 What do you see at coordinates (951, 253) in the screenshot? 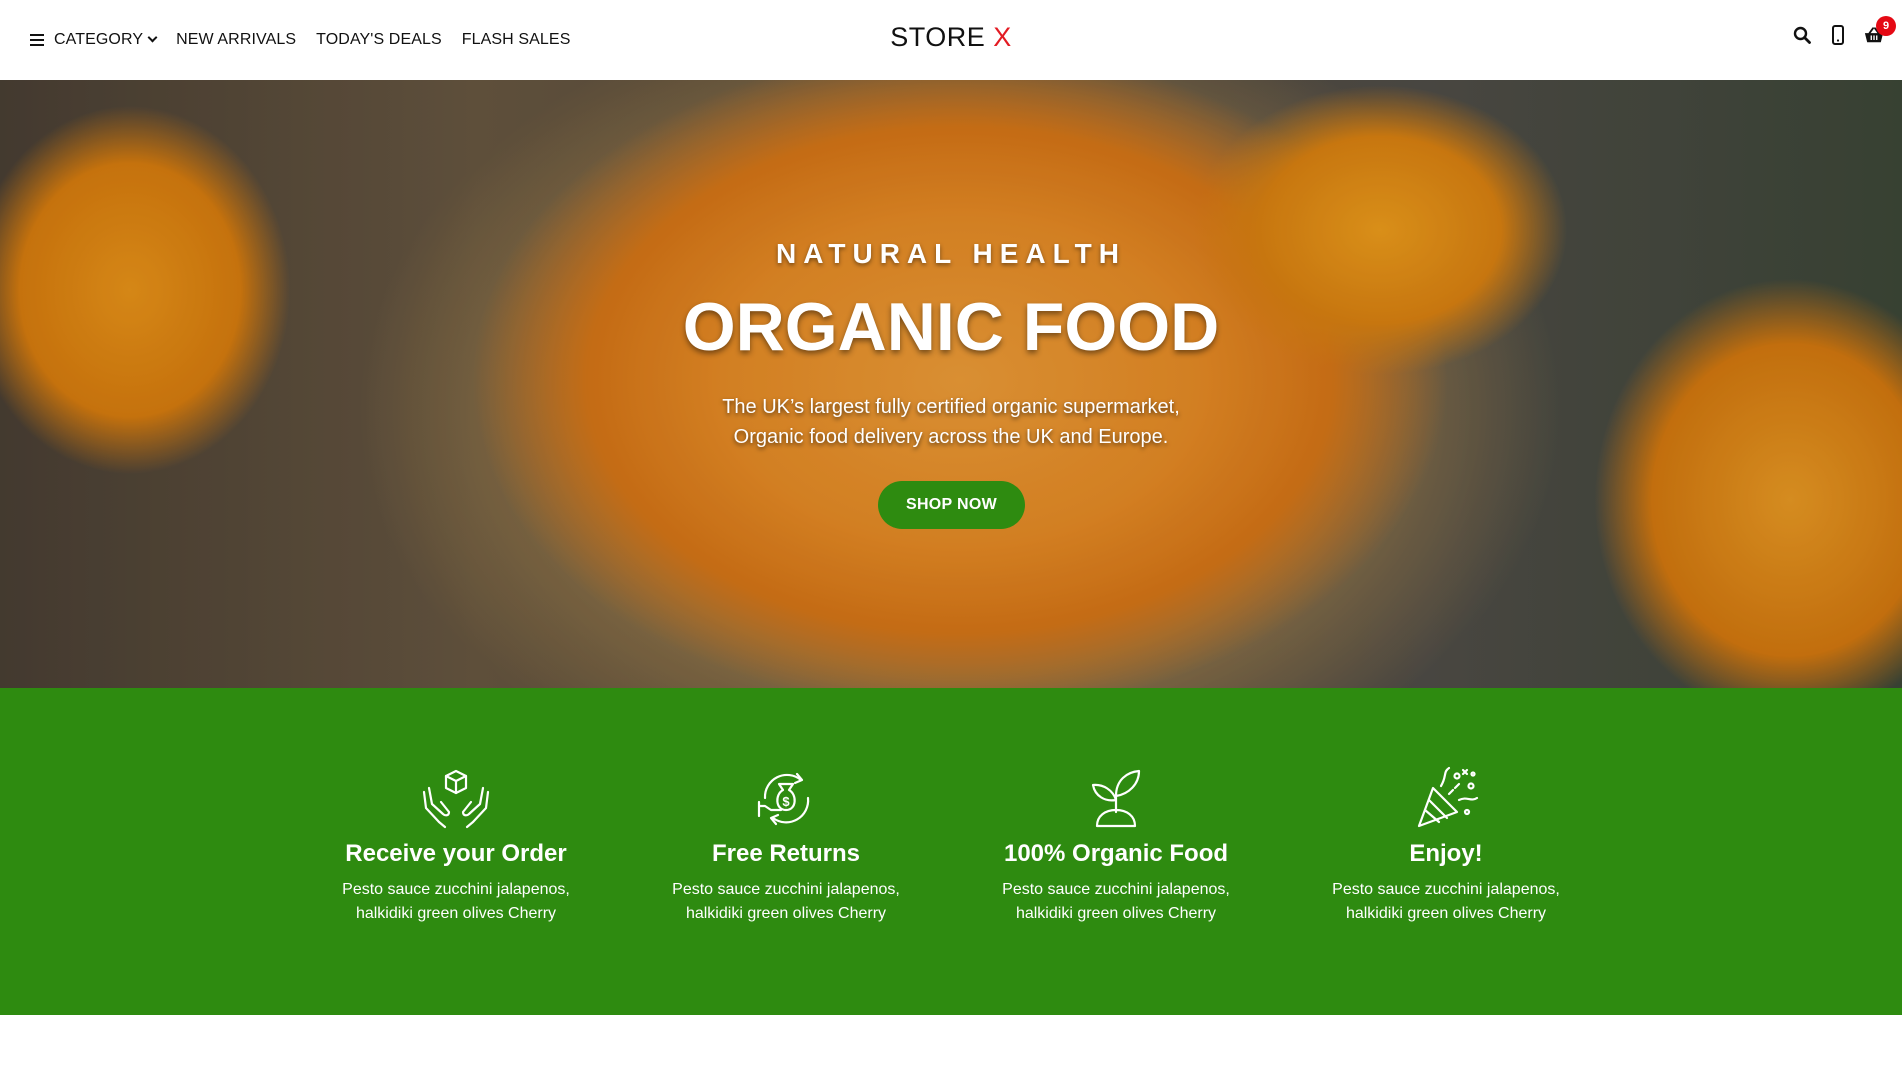
I see `hero-eyebrow: NATURAL HEALTH` at bounding box center [951, 253].